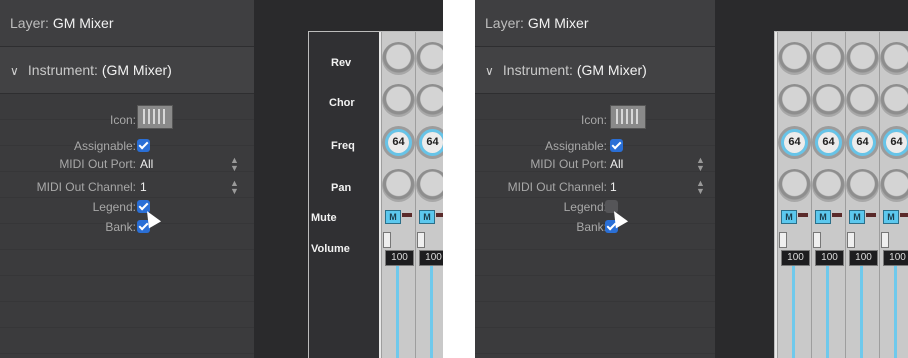 The height and width of the screenshot is (358, 908). I want to click on bank-row: Bank:, so click(127, 227).